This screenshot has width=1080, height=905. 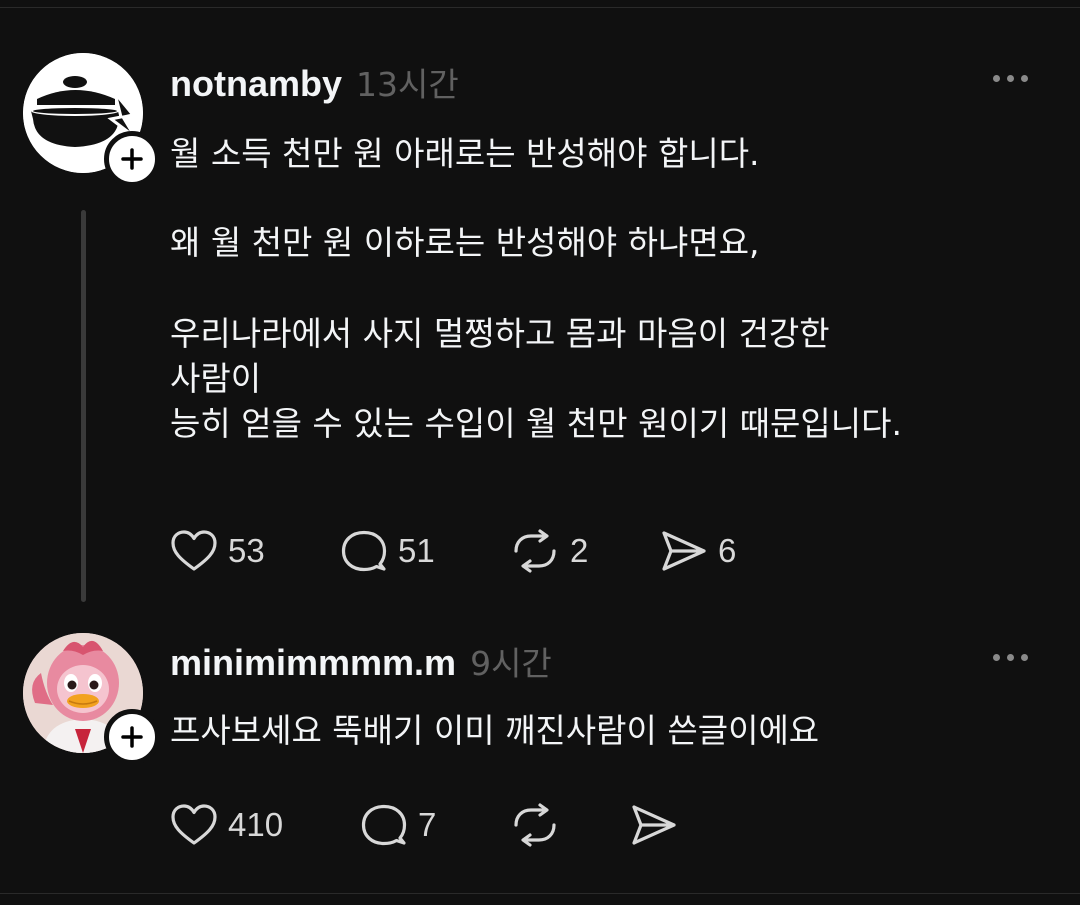 I want to click on action-bar: 410 7, so click(x=520, y=825).